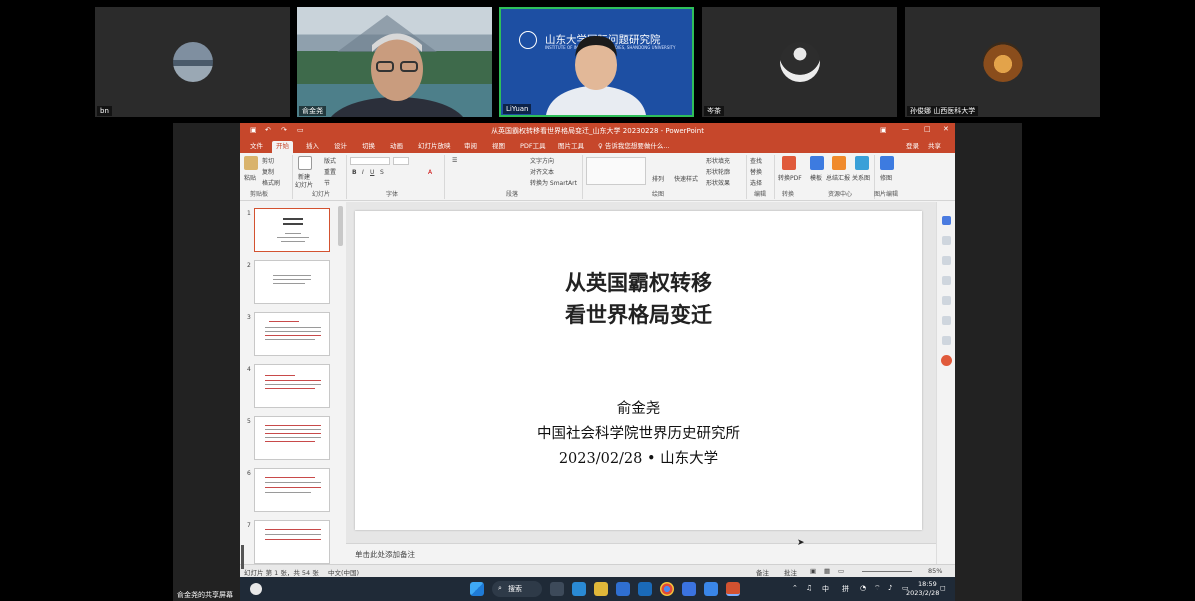 The height and width of the screenshot is (601, 1195). Describe the element at coordinates (943, 588) in the screenshot. I see `notification-icon: ◻` at that location.